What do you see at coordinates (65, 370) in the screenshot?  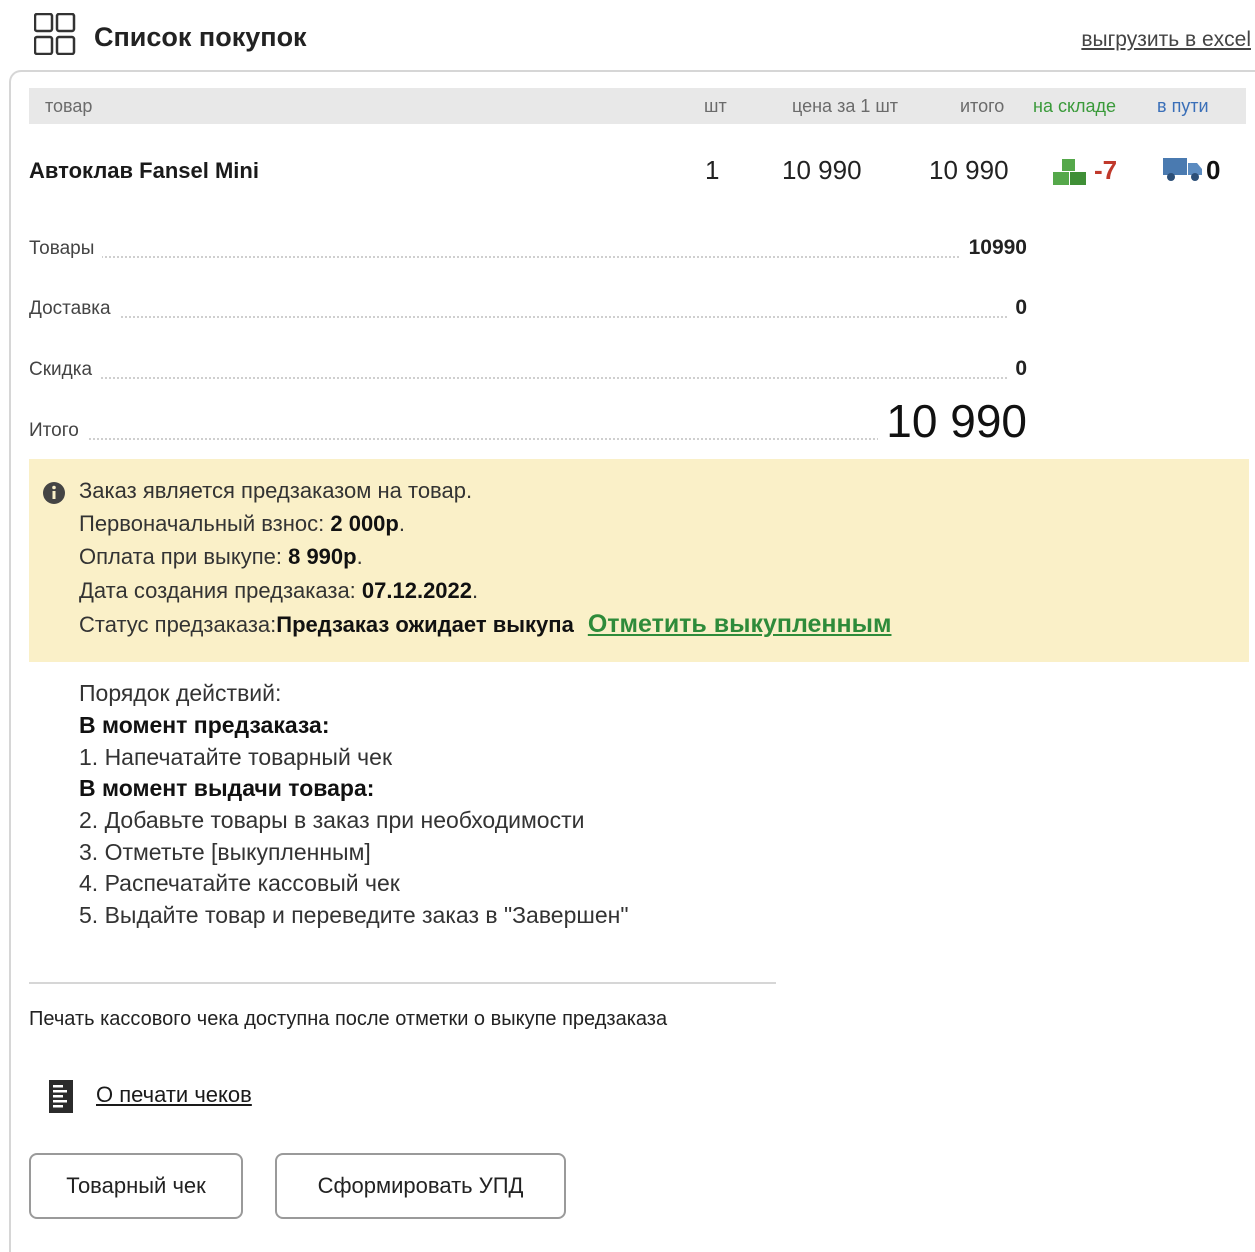 I see `summary-discount-label: Скидка` at bounding box center [65, 370].